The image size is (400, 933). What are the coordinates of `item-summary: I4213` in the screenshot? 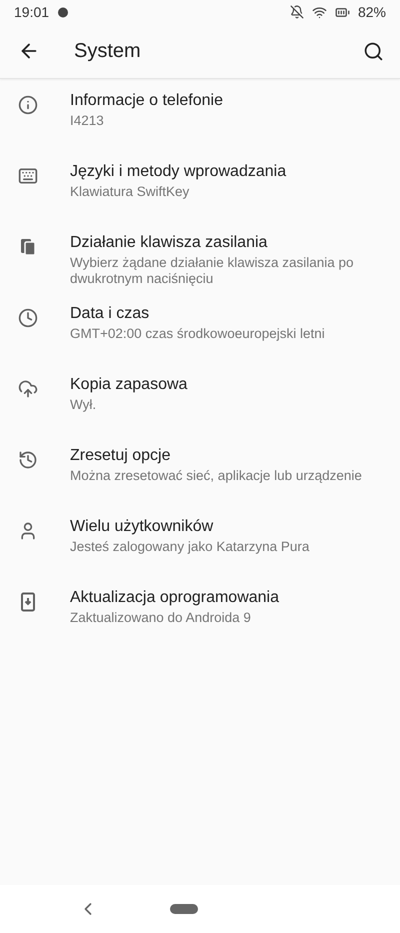 It's located at (87, 121).